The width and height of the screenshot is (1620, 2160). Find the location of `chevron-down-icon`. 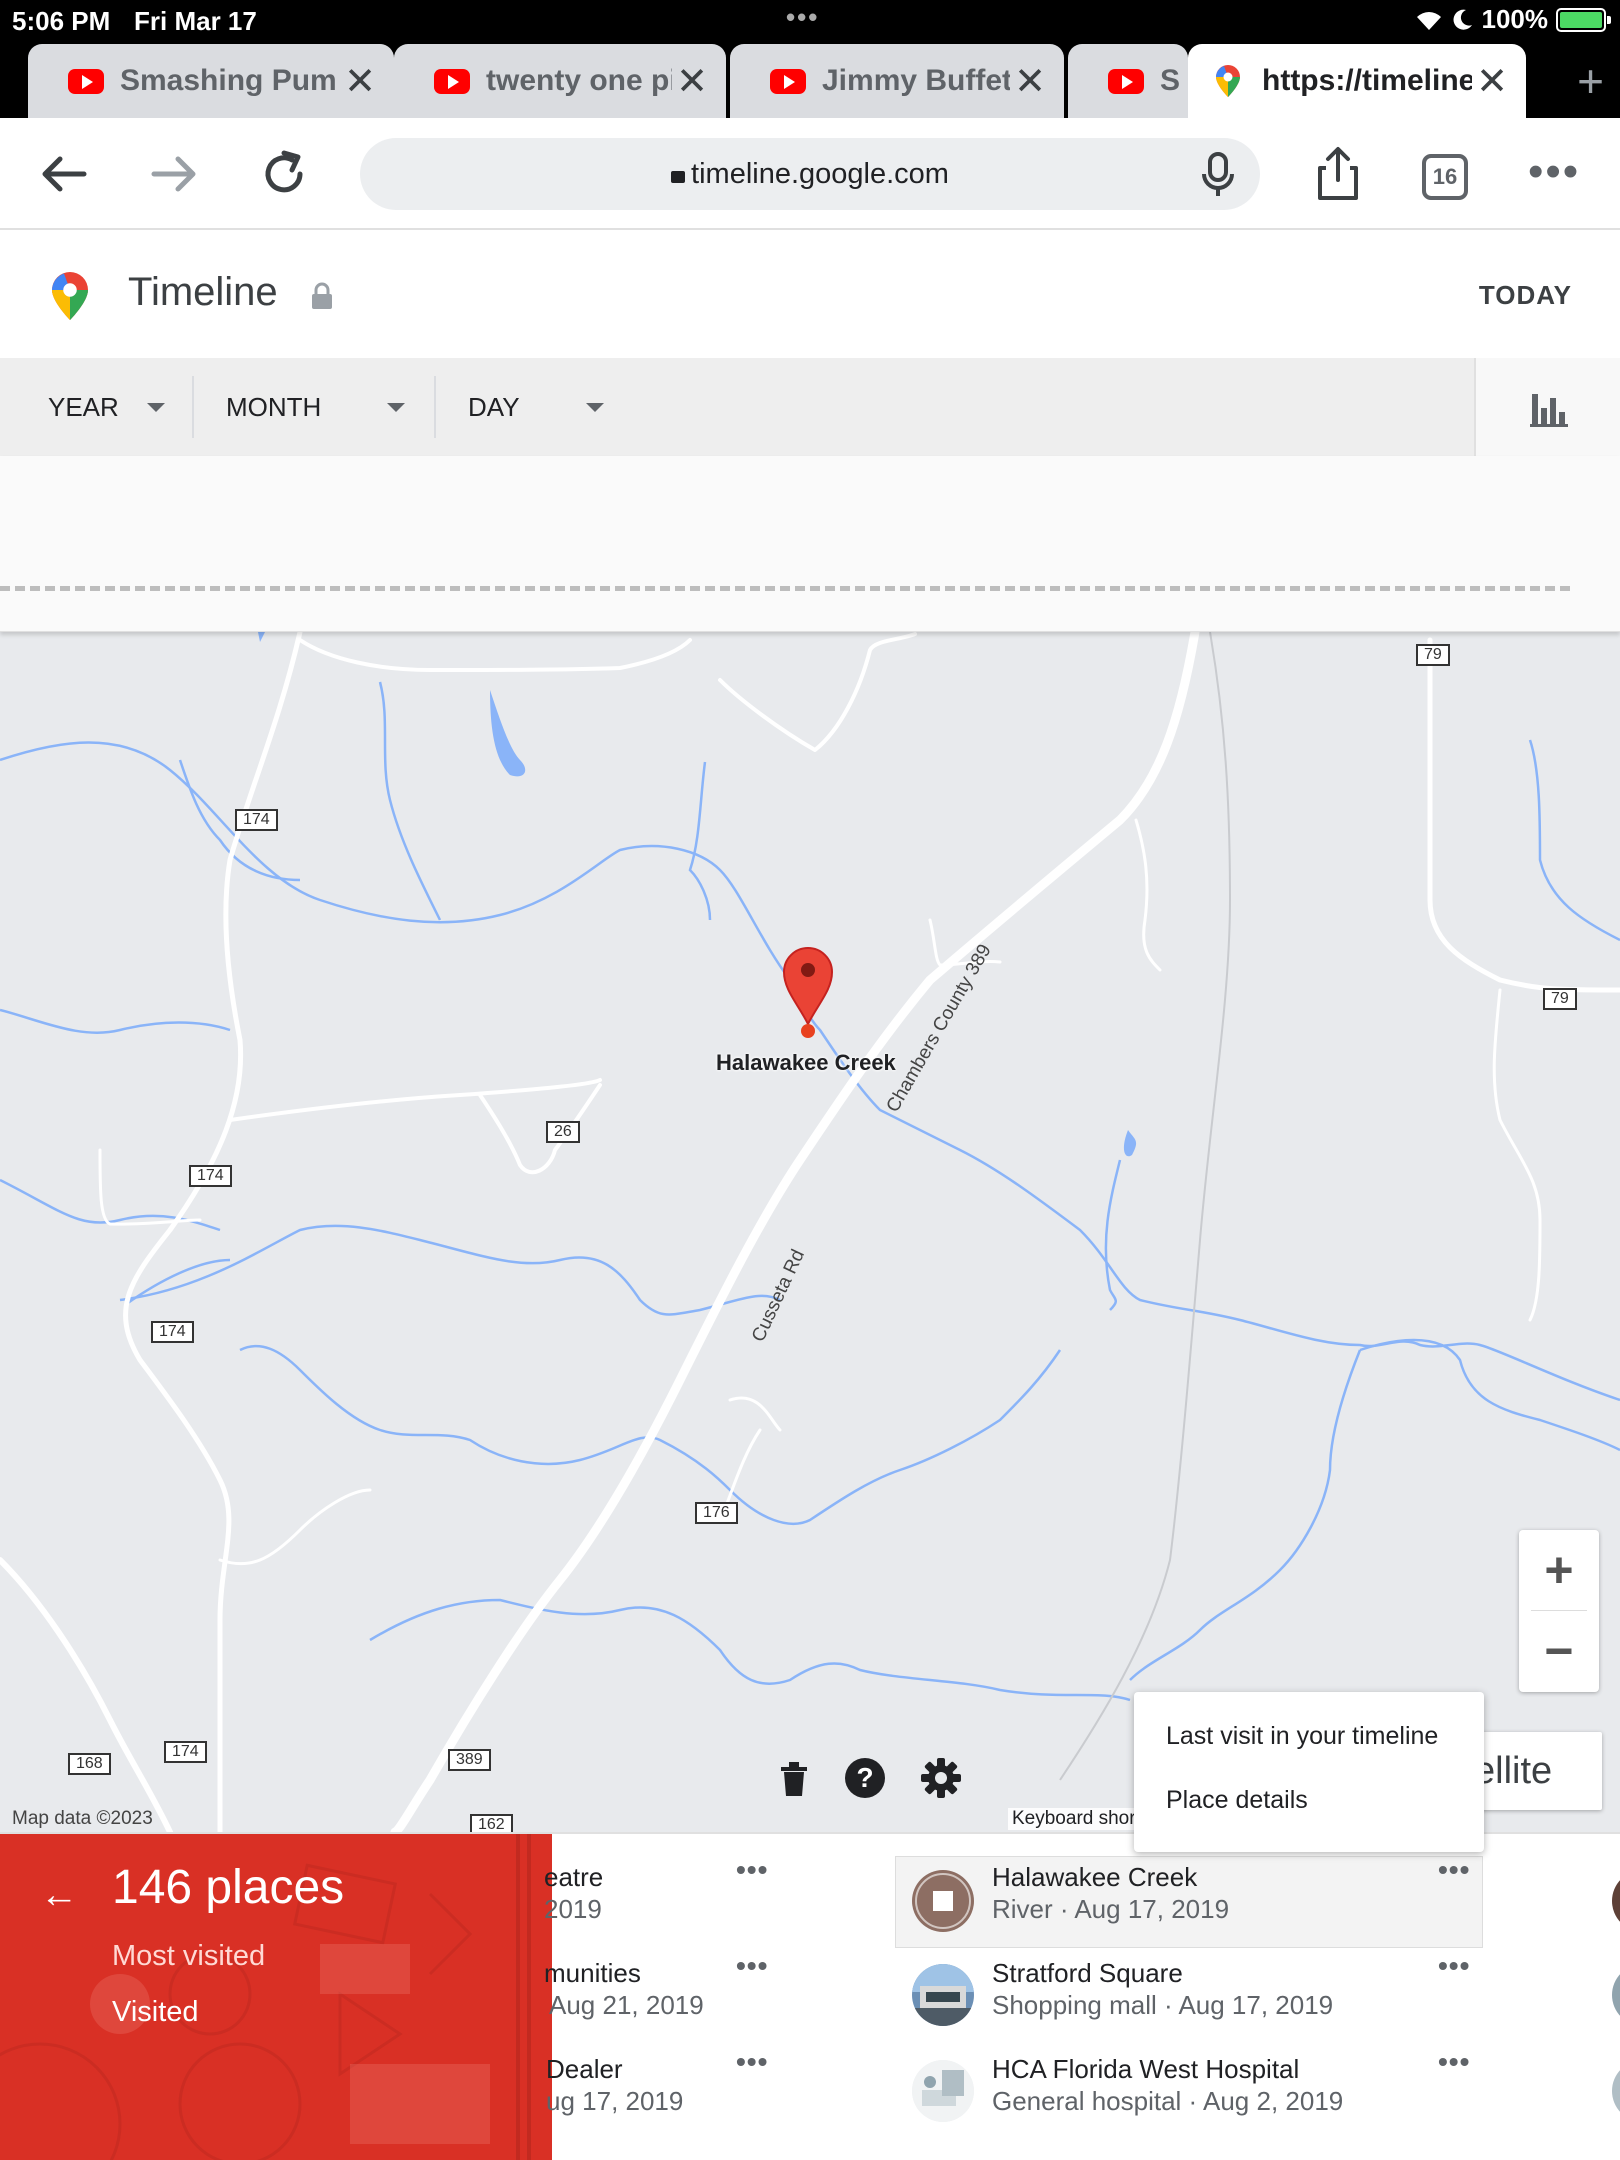

chevron-down-icon is located at coordinates (155, 407).